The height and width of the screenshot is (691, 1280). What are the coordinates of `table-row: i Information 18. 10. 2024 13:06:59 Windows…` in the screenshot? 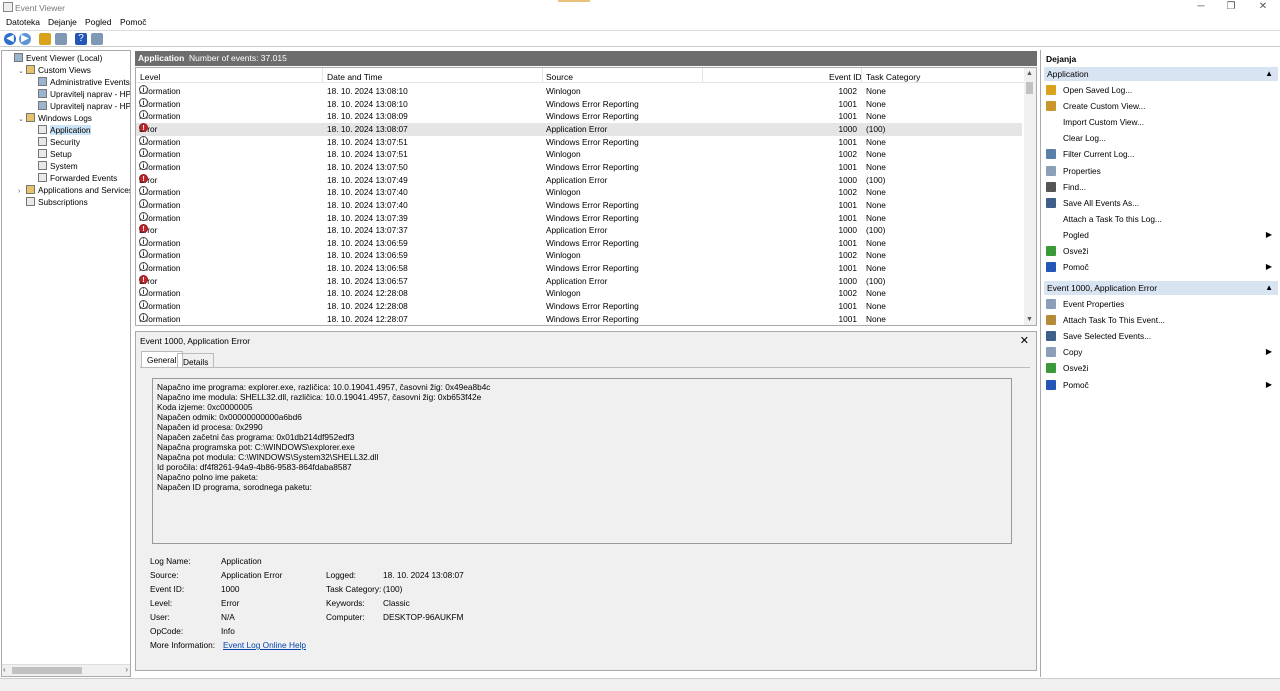 It's located at (579, 243).